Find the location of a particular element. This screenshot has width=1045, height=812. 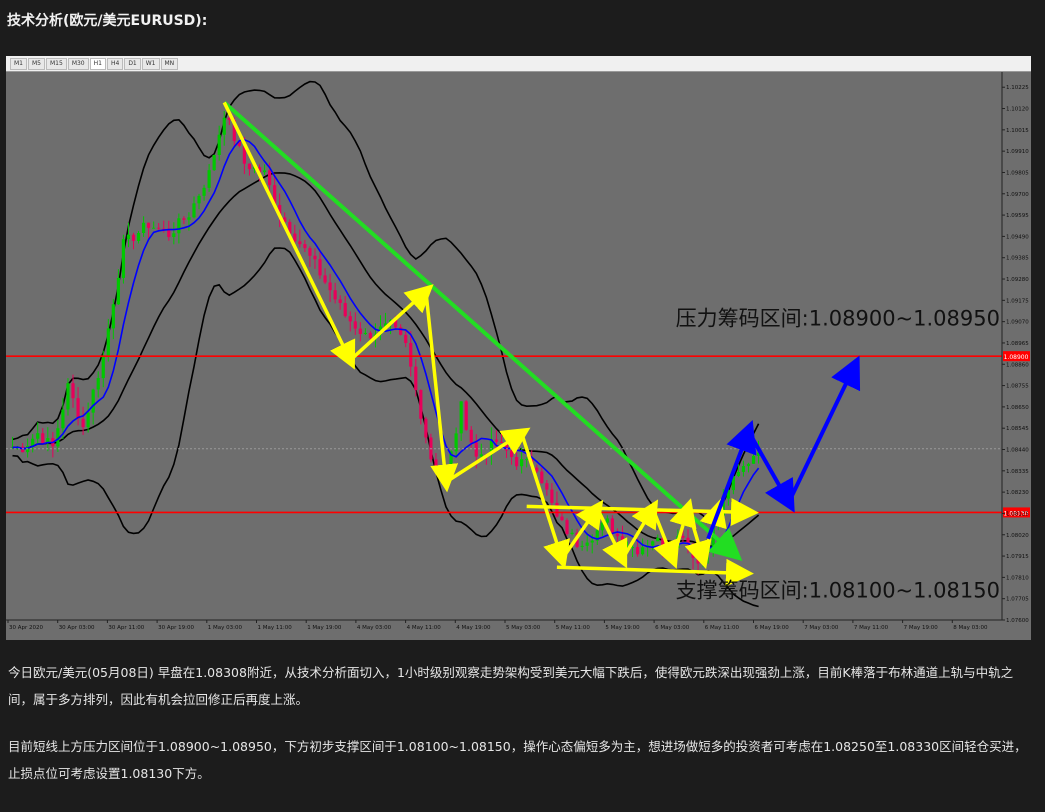

y-tick-label: 1.10120 is located at coordinates (1017, 110).